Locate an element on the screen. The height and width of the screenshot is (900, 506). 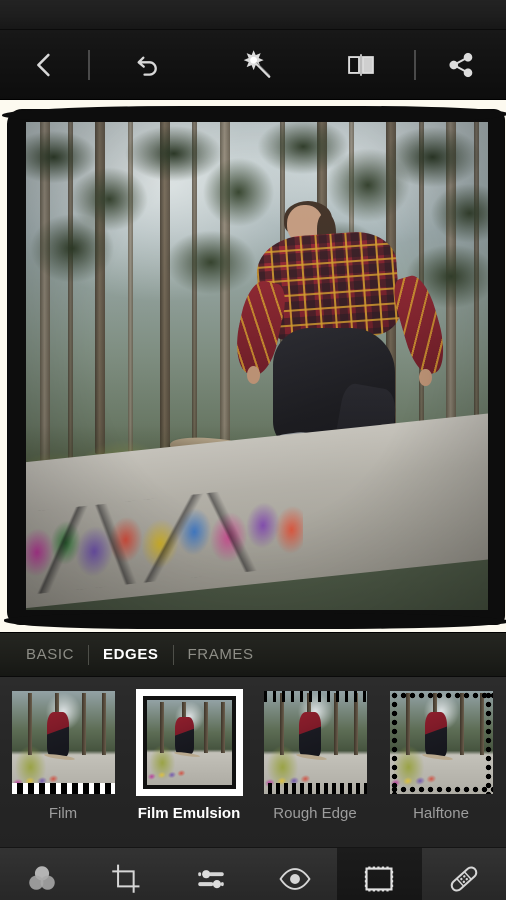
preview-button is located at coordinates (295, 874).